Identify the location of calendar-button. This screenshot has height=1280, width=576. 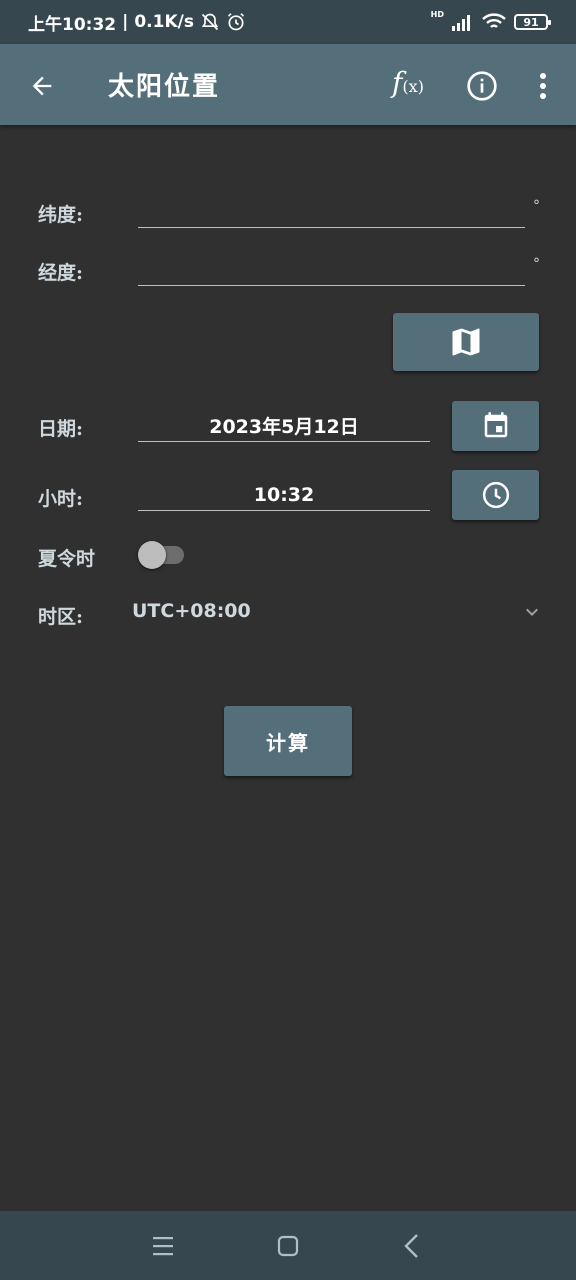
(495, 426).